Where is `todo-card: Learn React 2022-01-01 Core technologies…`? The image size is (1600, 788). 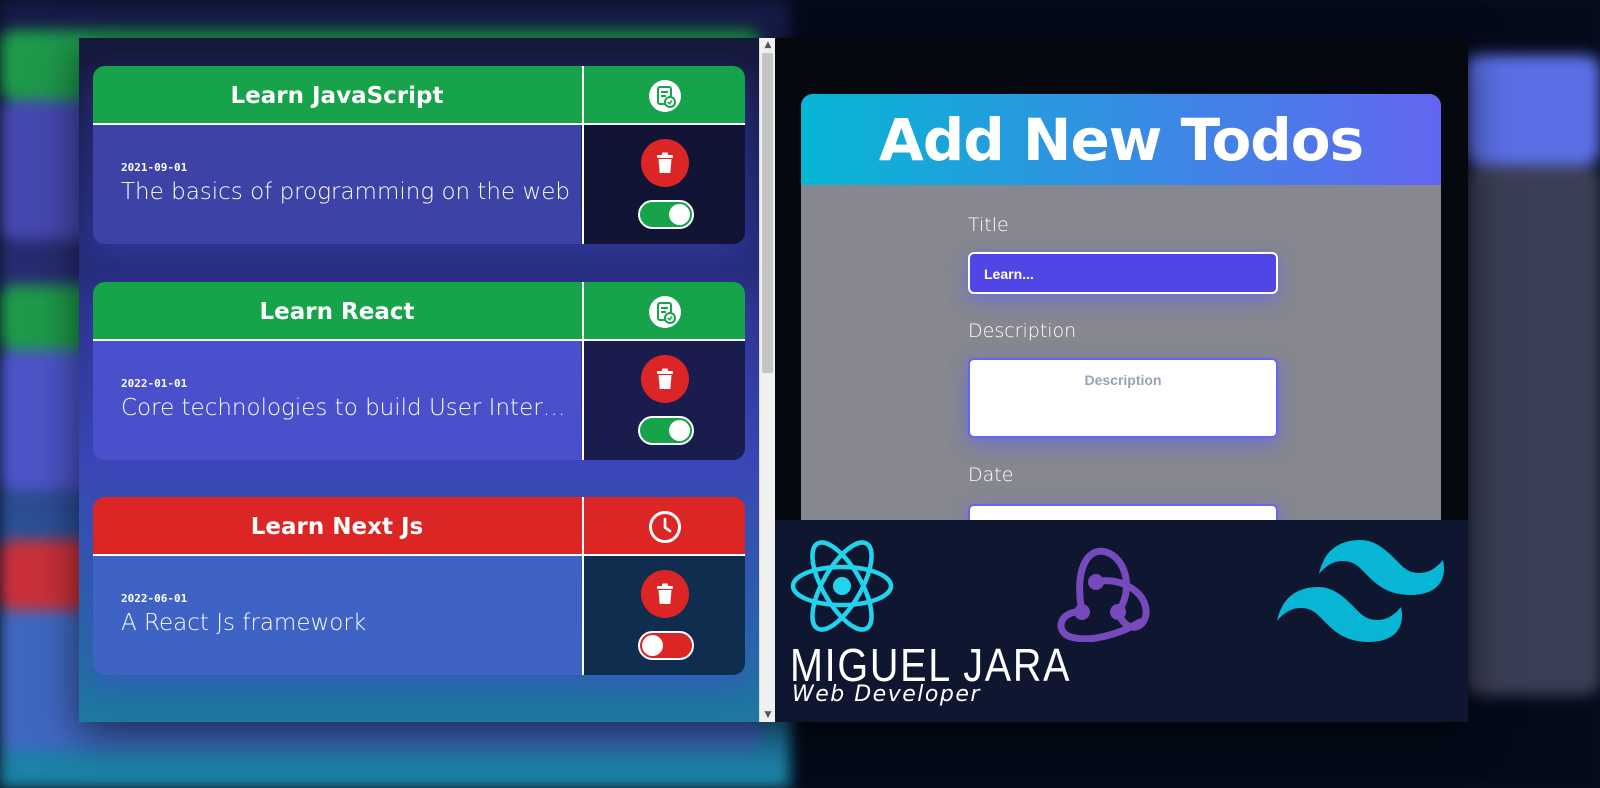 todo-card: Learn React 2022-01-01 Core technologies… is located at coordinates (419, 371).